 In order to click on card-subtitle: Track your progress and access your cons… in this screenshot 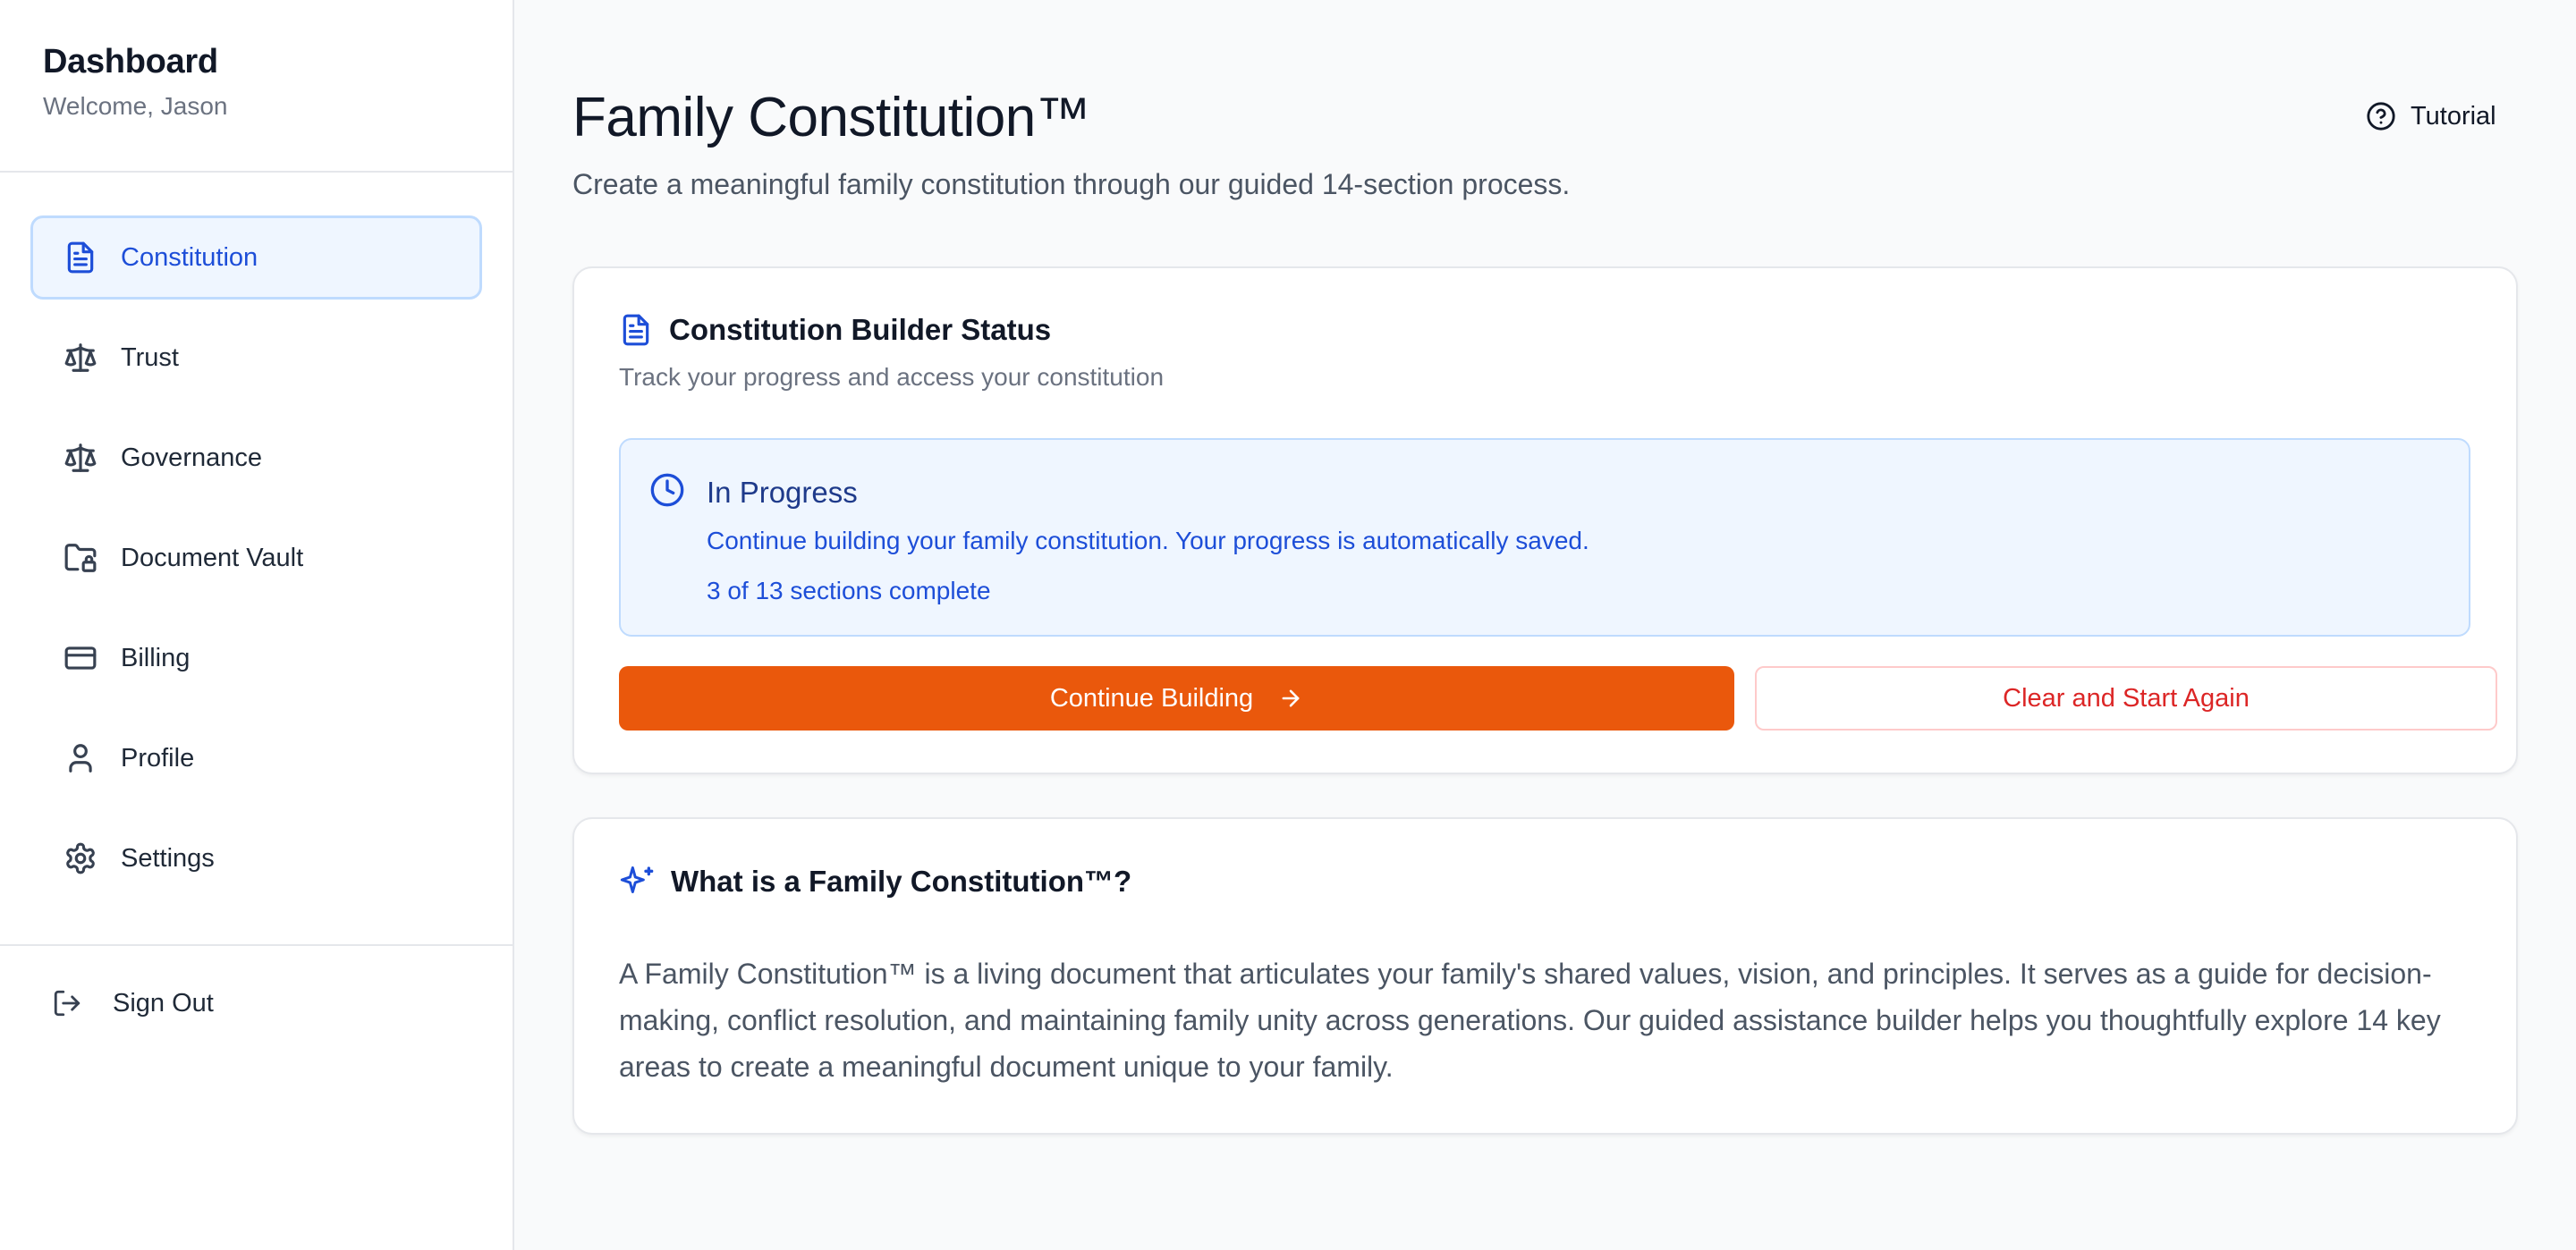, I will do `click(892, 377)`.